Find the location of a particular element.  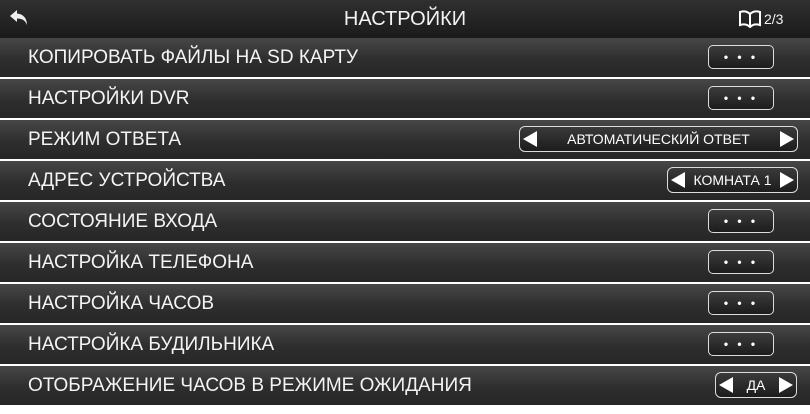

setting-row-phone: НАСТРОЙКА ТЕЛЕФОНА • • • is located at coordinates (405, 262).